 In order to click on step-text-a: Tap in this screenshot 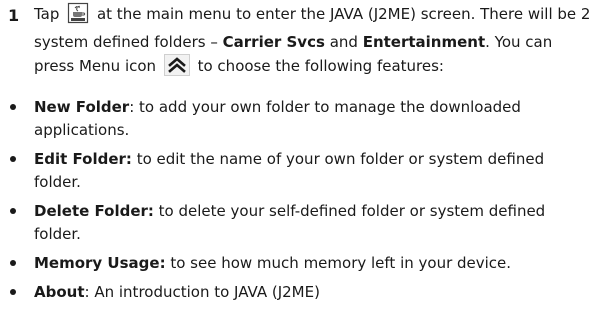, I will do `click(47, 14)`.